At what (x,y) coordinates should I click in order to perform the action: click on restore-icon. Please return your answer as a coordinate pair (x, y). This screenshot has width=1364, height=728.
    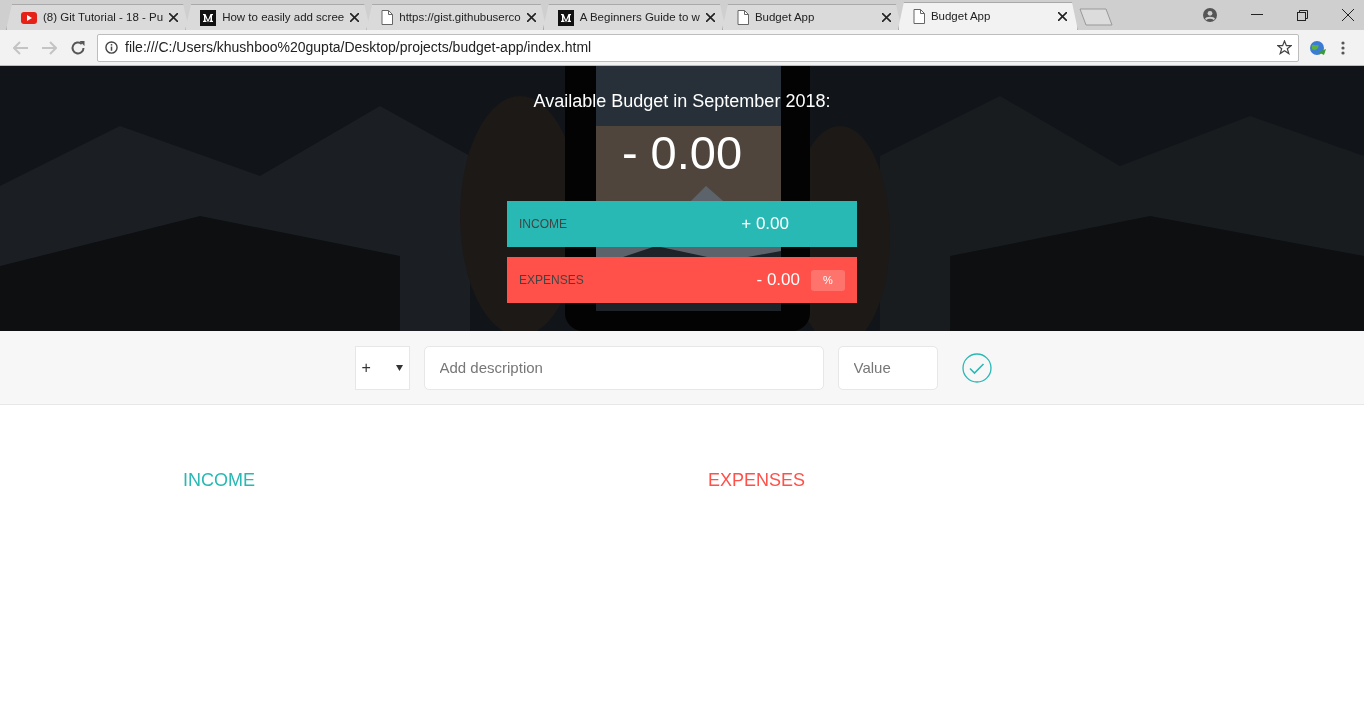
    Looking at the image, I should click on (1302, 15).